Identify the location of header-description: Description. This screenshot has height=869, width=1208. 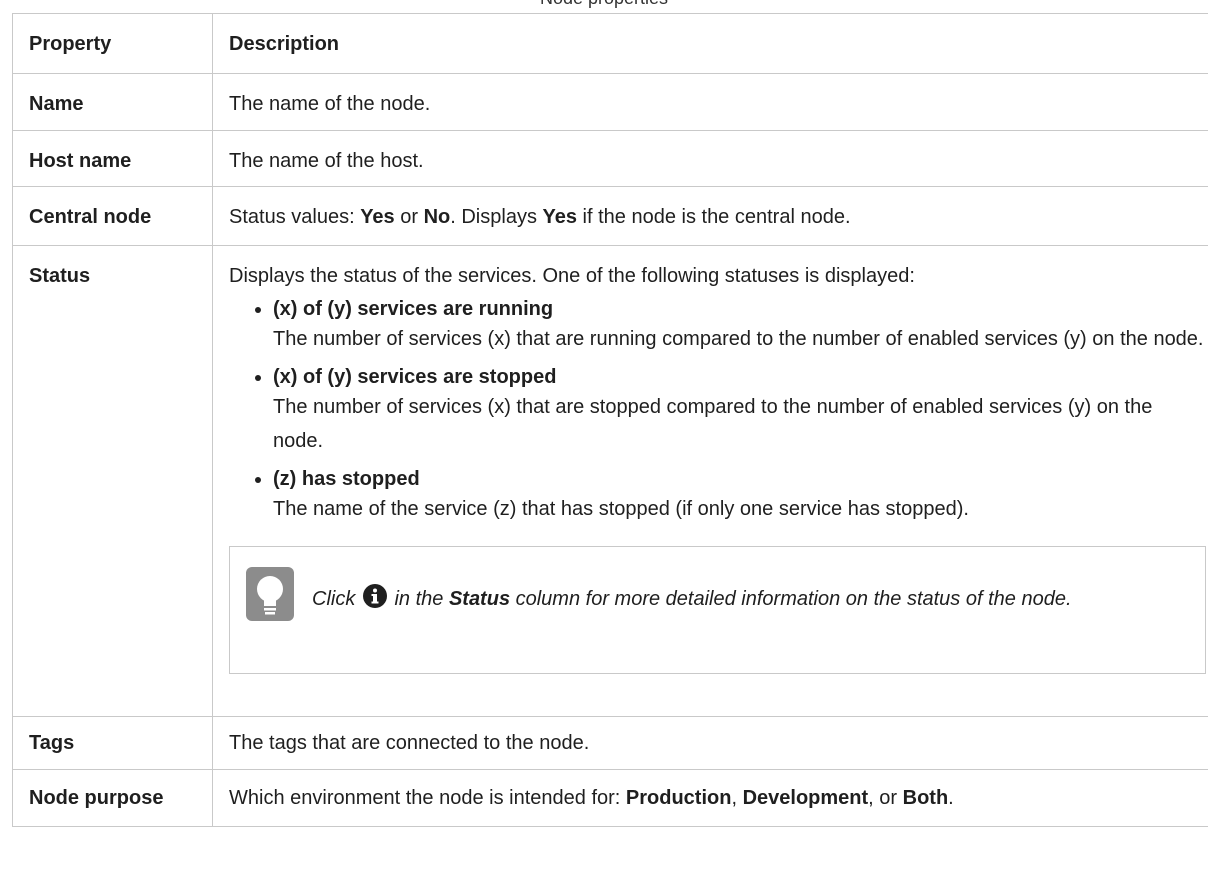
(710, 43).